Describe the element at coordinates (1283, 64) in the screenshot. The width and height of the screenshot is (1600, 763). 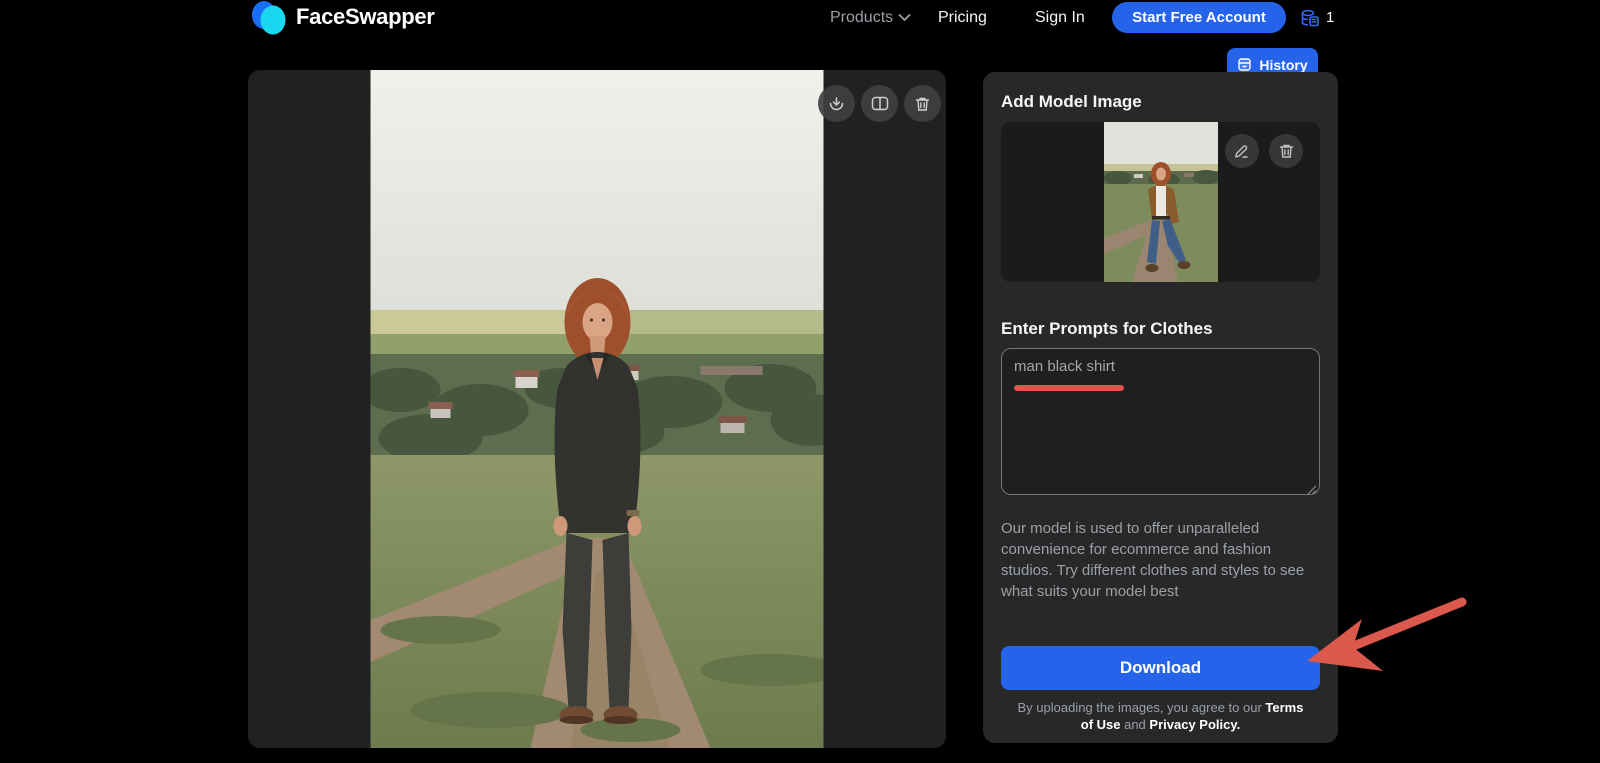
I see `history-label: History` at that location.